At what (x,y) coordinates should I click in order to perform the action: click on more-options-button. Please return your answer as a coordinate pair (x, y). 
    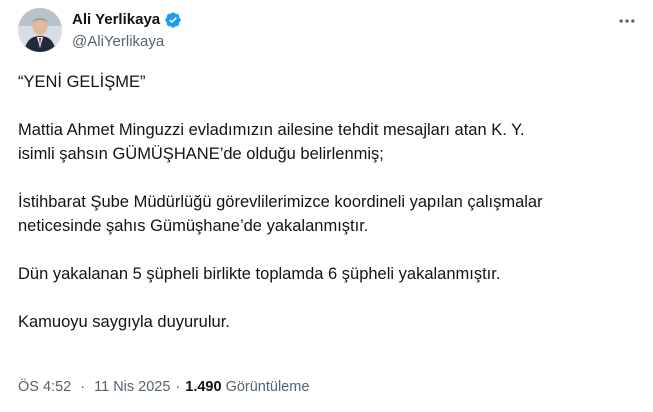
    Looking at the image, I should click on (627, 21).